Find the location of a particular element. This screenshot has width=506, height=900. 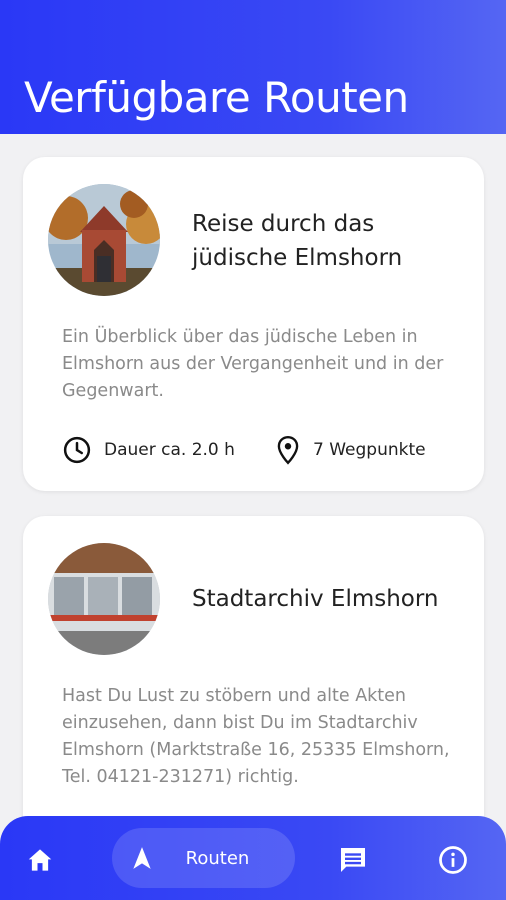

page-title: Verfügbare Routen is located at coordinates (216, 97).